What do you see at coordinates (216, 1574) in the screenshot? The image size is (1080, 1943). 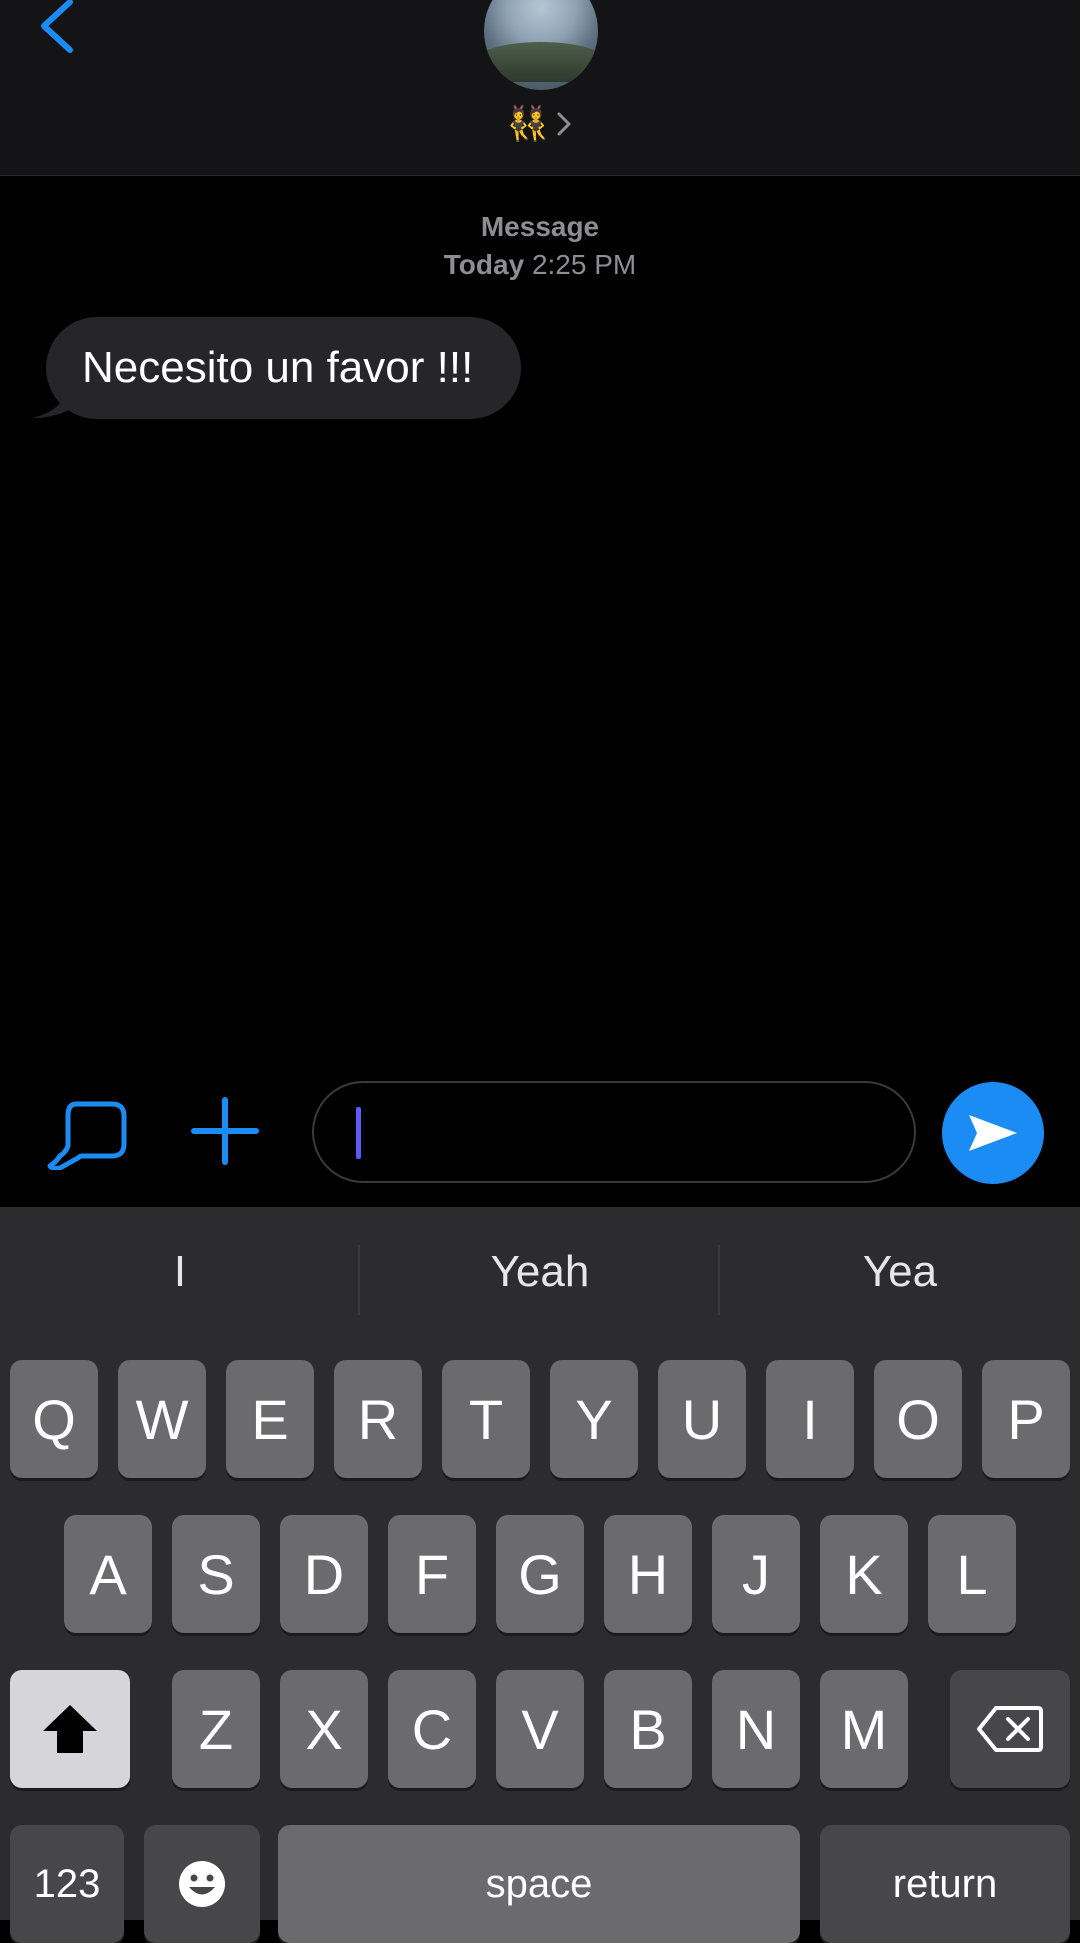 I see `key-s: S` at bounding box center [216, 1574].